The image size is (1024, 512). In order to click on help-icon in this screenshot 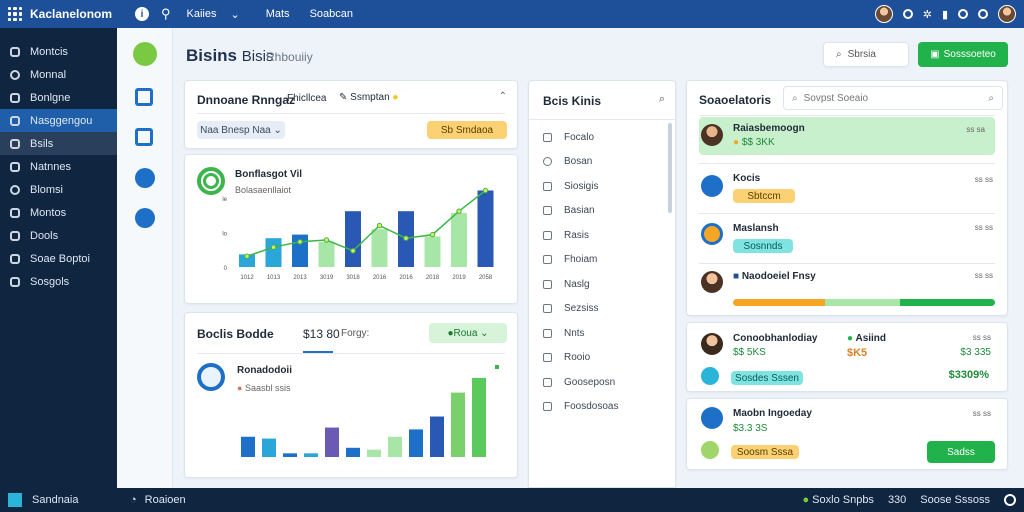, I will do `click(983, 14)`.